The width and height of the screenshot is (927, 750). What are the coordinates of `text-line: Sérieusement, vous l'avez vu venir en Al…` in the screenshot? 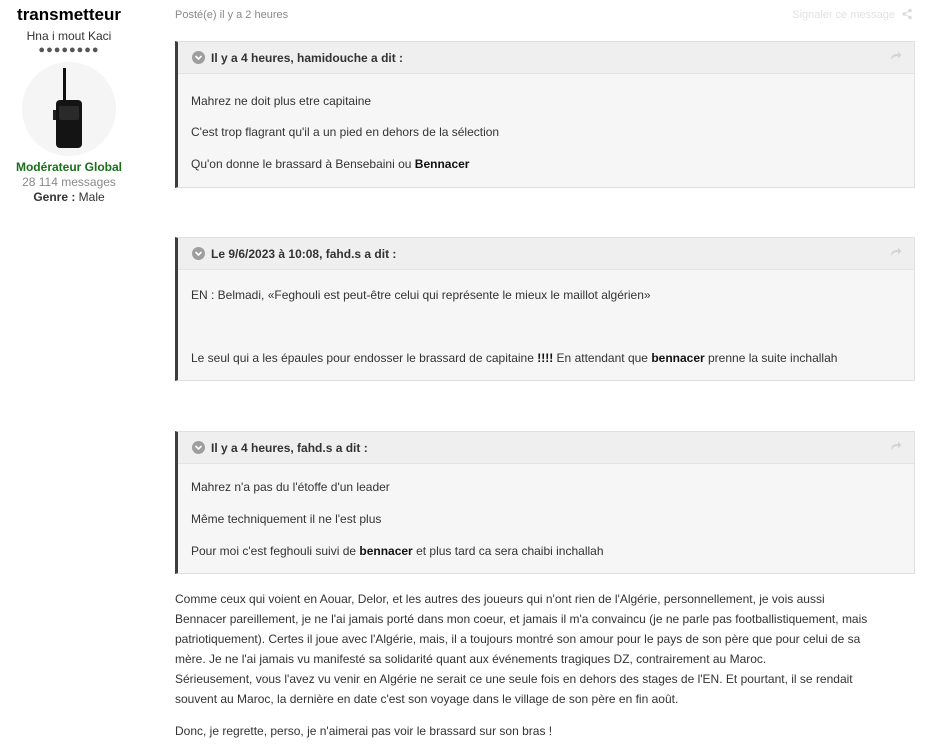 It's located at (514, 679).